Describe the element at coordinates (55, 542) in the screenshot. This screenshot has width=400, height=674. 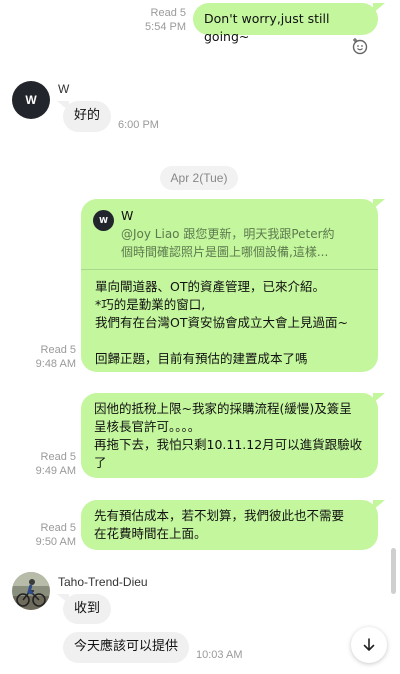
I see `message-time: 9:50 AM` at that location.